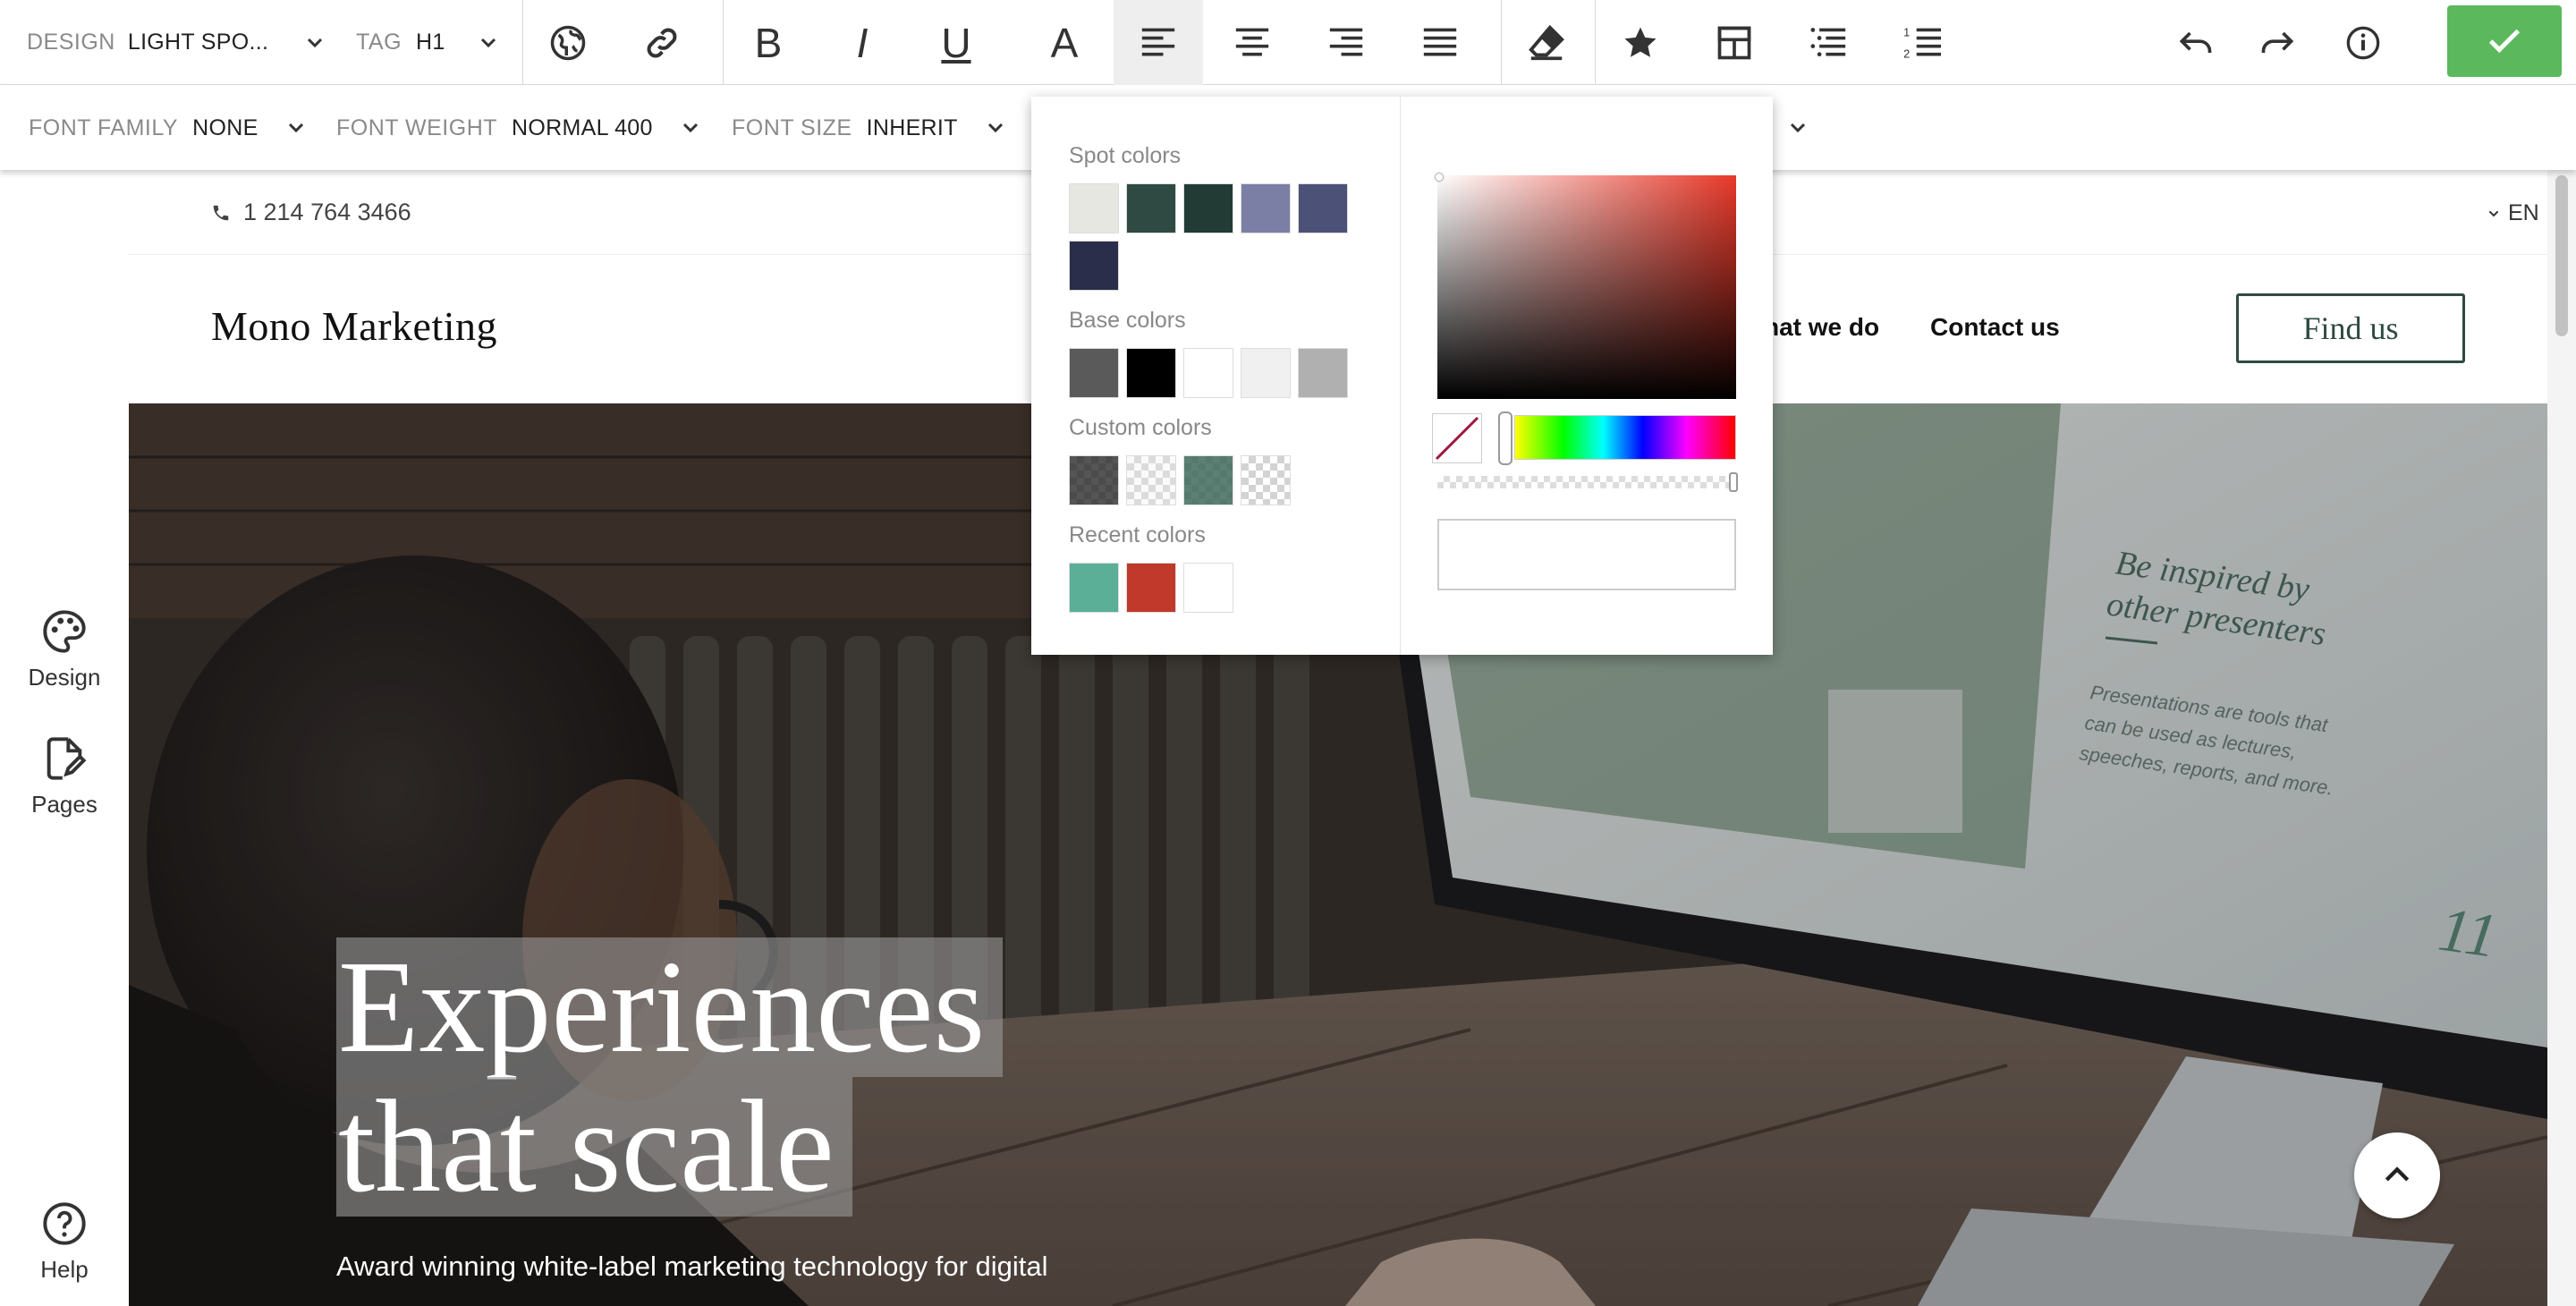 This screenshot has height=1306, width=2576. I want to click on info-button, so click(2363, 42).